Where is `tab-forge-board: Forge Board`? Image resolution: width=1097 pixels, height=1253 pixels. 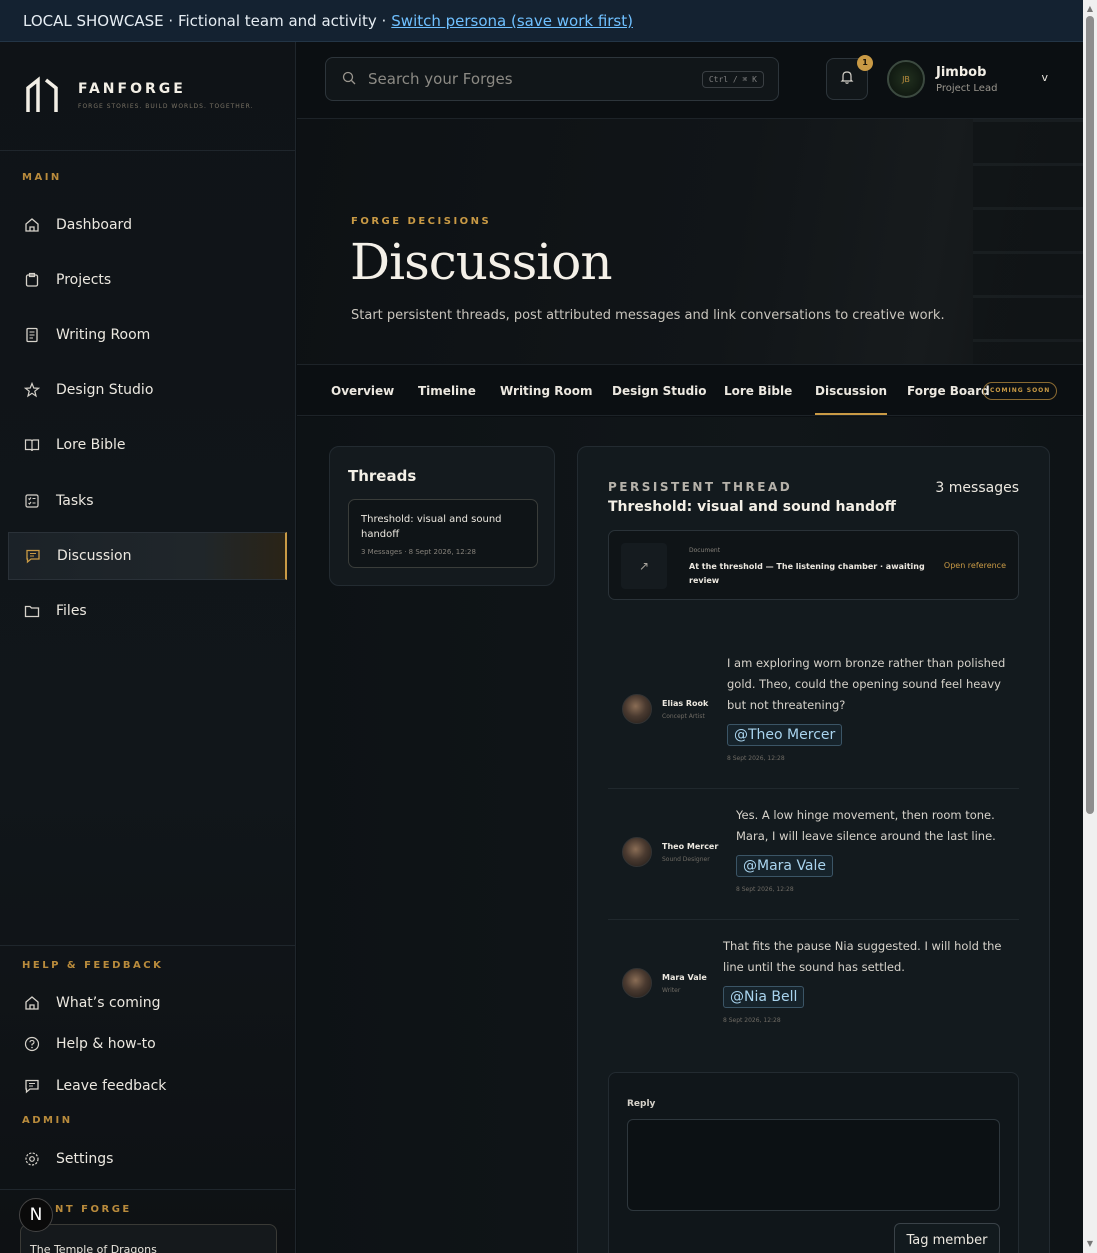 tab-forge-board: Forge Board is located at coordinates (948, 391).